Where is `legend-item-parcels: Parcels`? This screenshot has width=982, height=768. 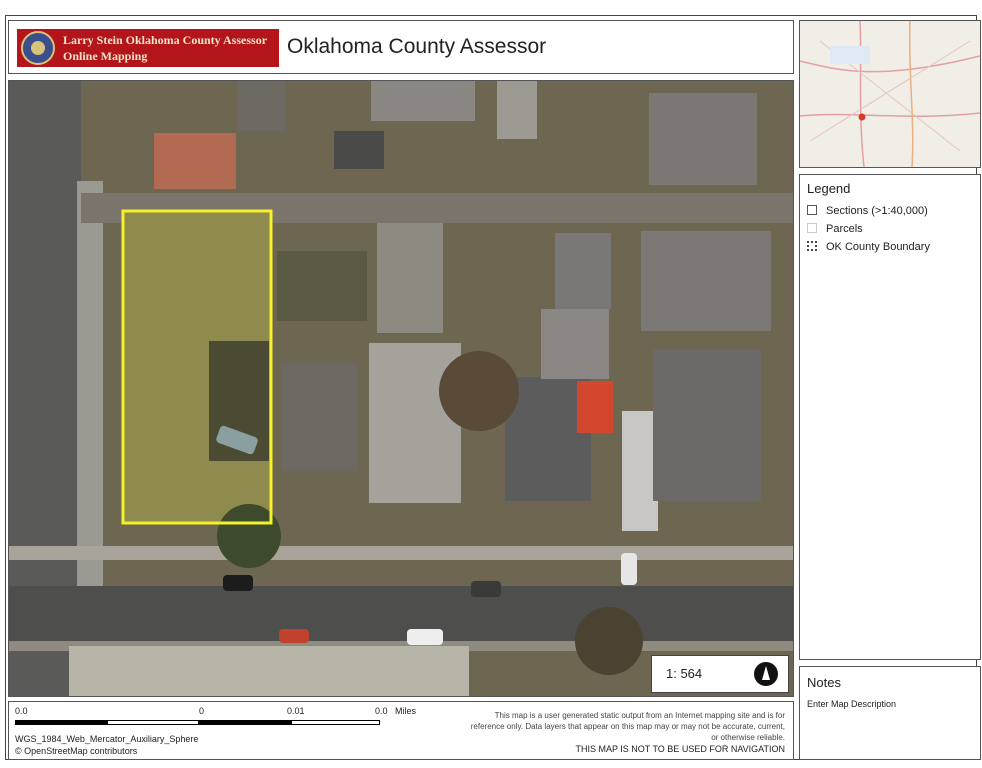
legend-item-parcels: Parcels is located at coordinates (835, 229).